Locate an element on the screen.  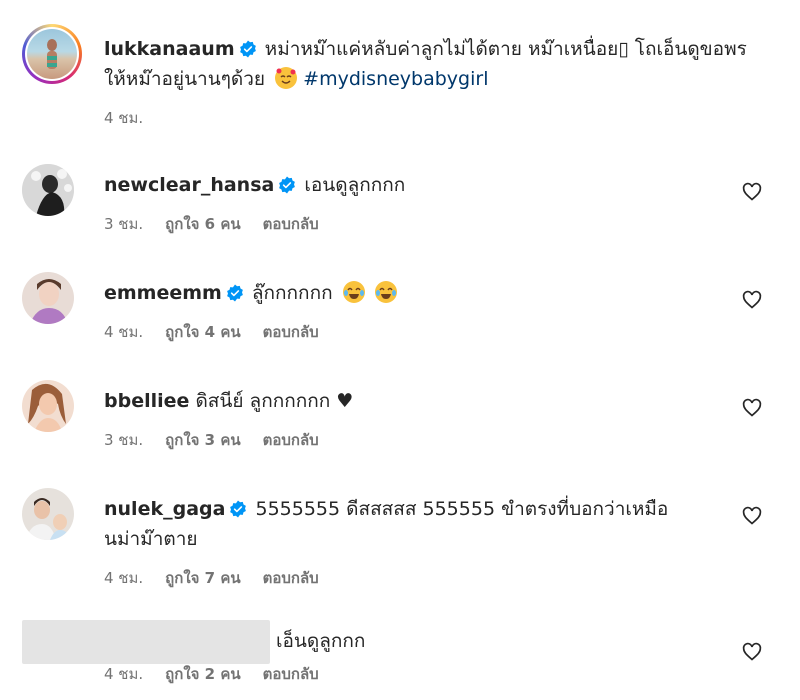
comment-body: ลู๊กกกกกก is located at coordinates (292, 293).